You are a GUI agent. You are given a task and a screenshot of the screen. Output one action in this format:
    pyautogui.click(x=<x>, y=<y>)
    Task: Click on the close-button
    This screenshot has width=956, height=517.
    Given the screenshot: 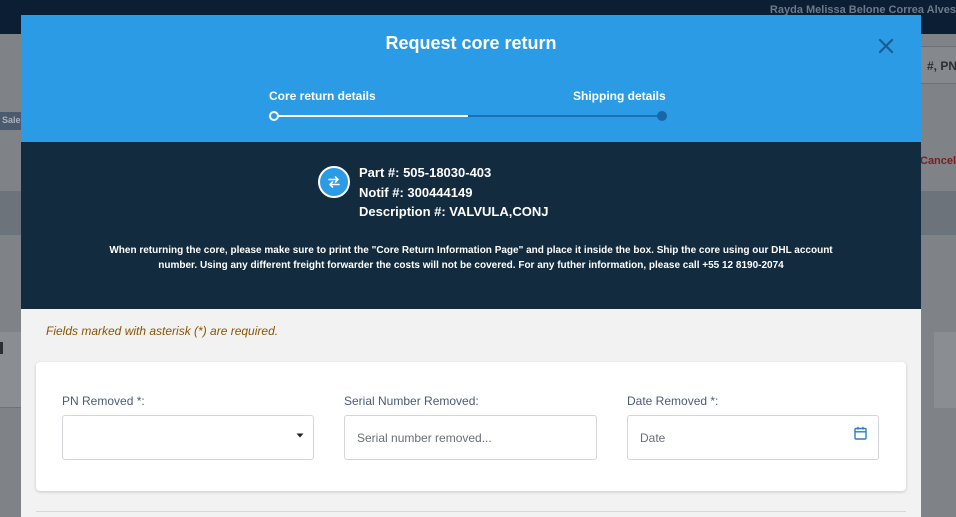 What is the action you would take?
    pyautogui.click(x=886, y=46)
    